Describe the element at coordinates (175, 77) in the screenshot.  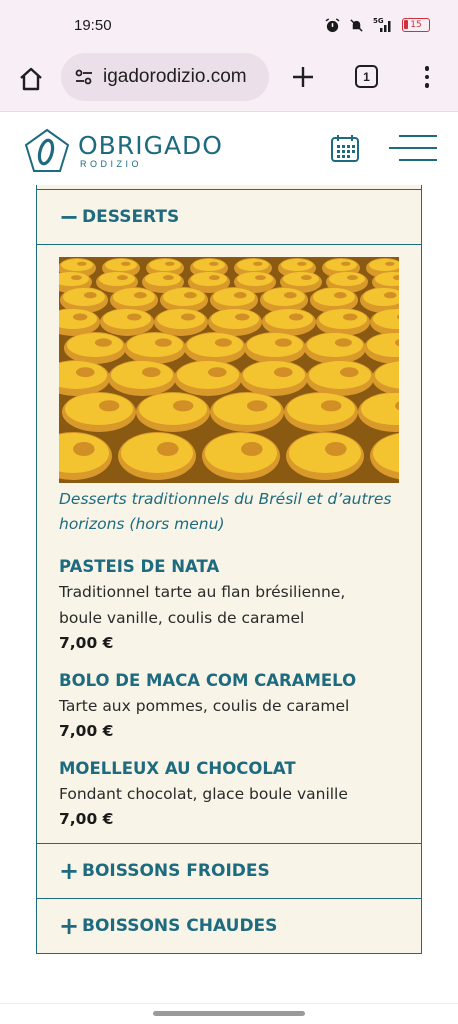
I see `url-text: igadorodizio.com` at that location.